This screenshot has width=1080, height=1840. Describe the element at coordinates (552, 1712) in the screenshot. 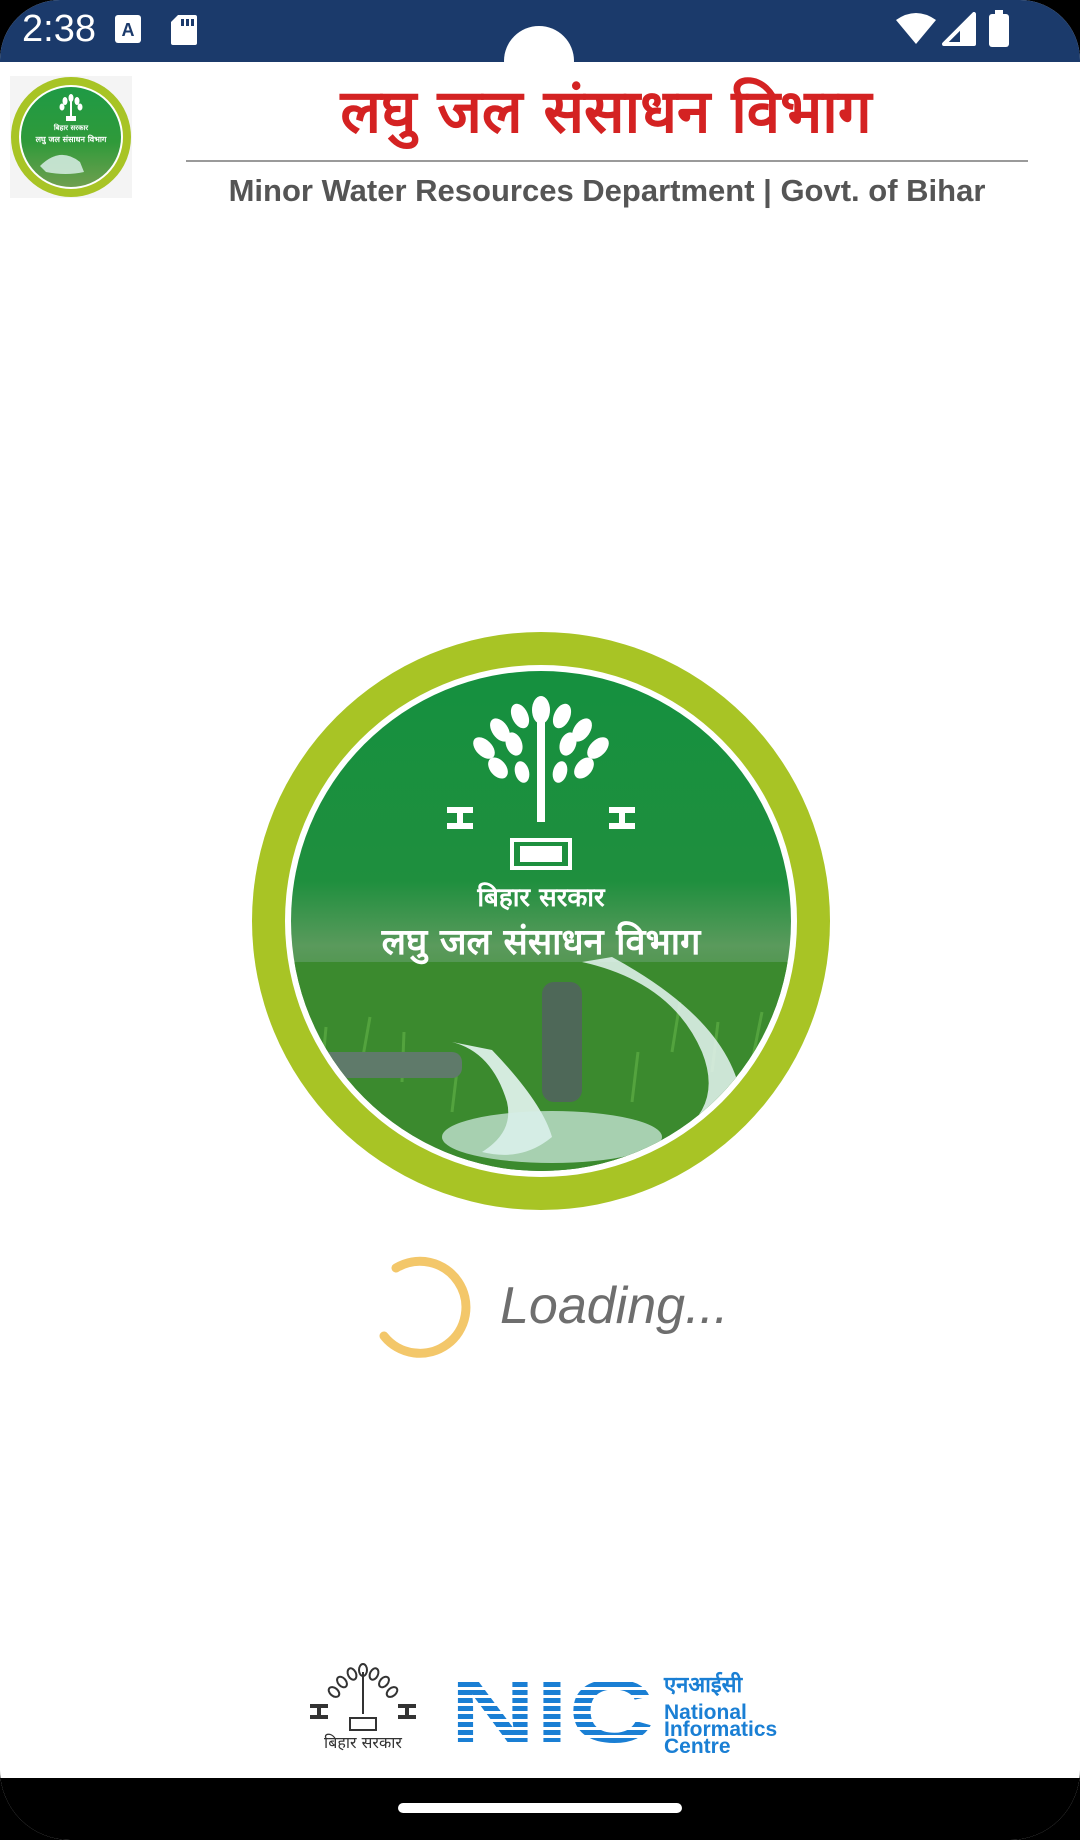

I see `nic-logo-letters: NIC` at that location.